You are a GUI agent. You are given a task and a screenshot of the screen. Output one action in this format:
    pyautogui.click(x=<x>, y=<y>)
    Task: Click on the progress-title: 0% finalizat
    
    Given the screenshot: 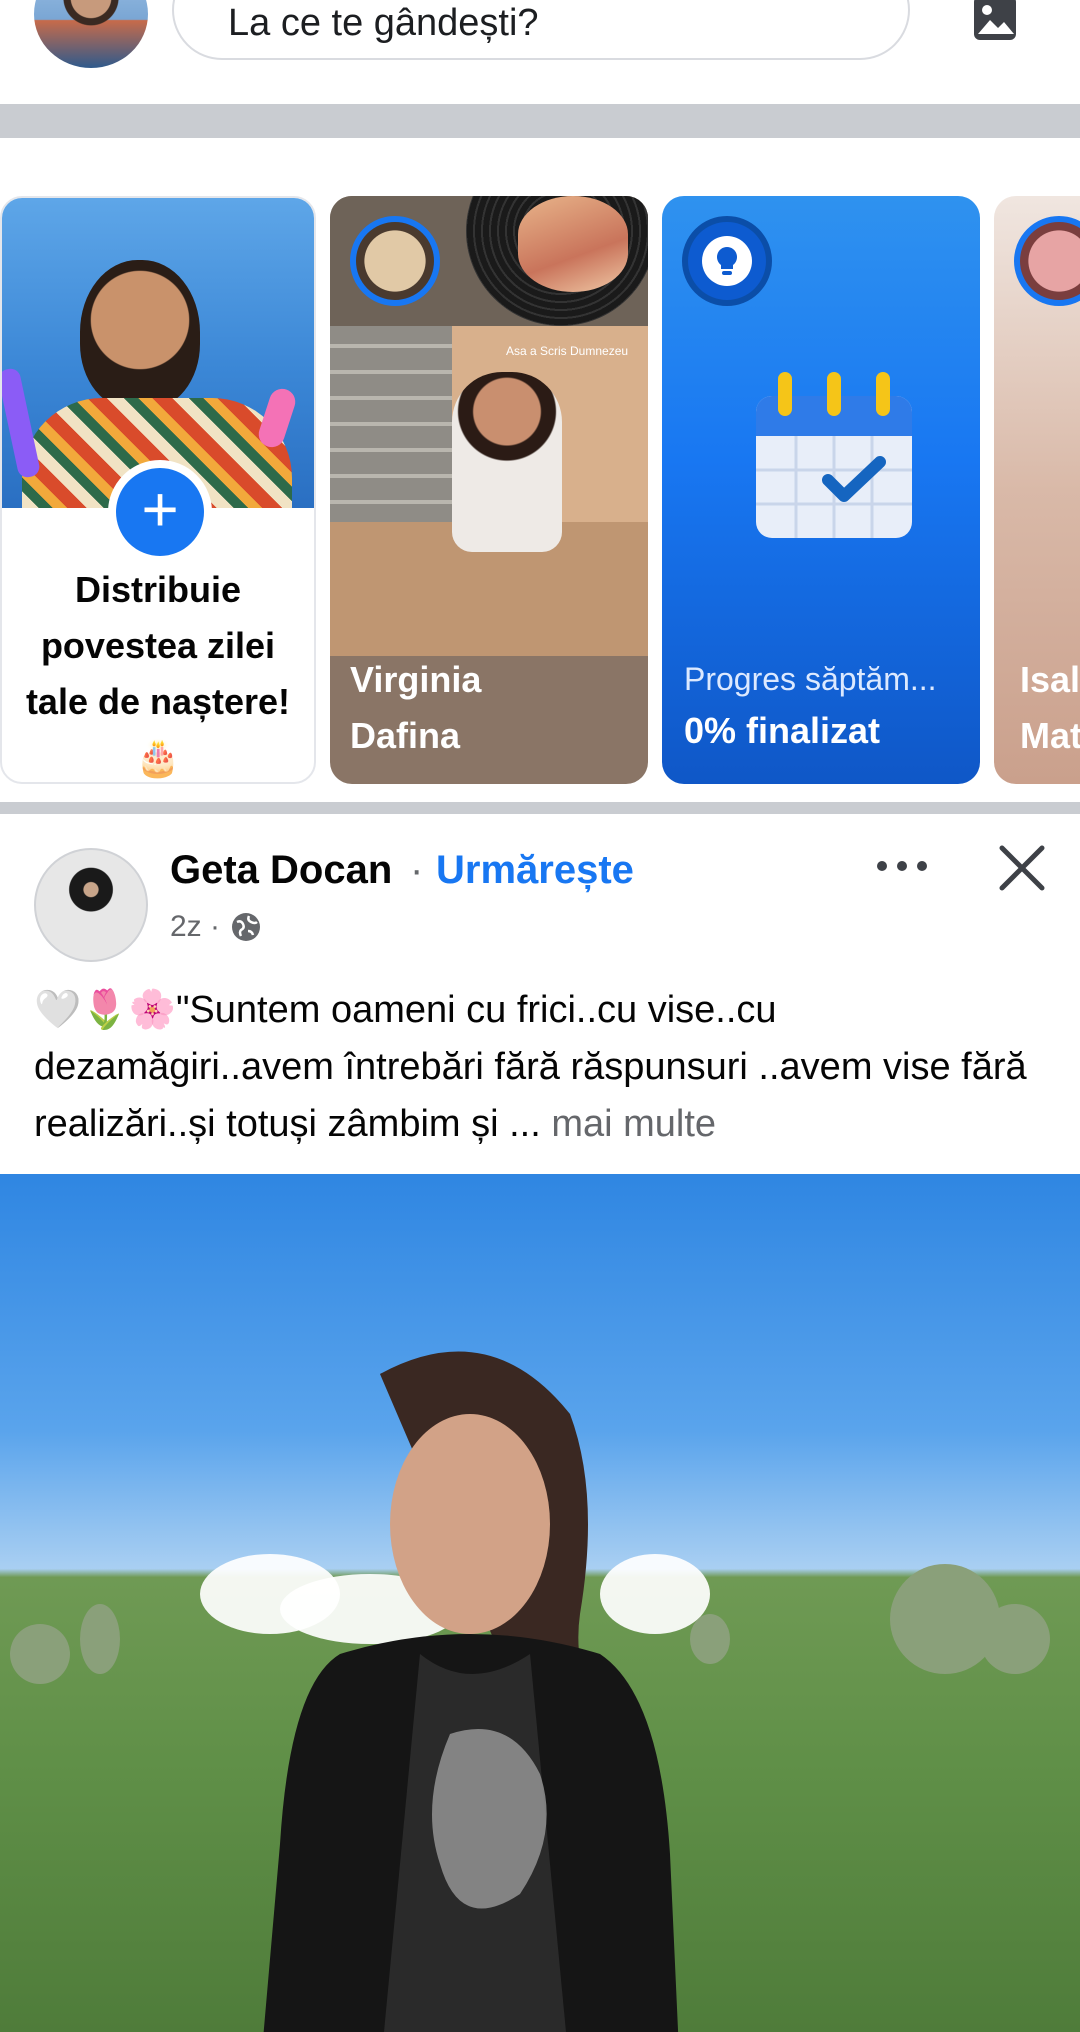 What is the action you would take?
    pyautogui.click(x=782, y=730)
    